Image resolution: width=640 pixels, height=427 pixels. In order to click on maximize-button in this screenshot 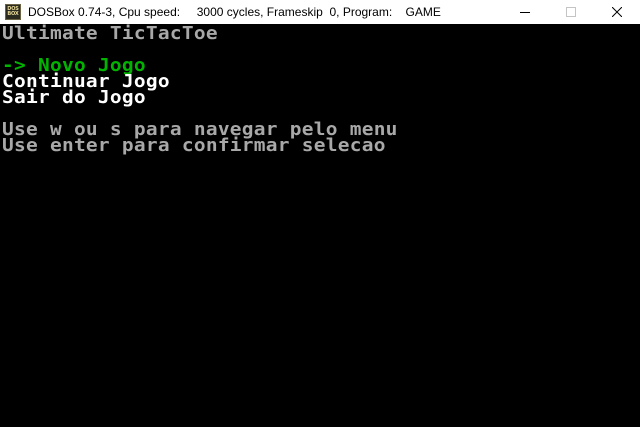, I will do `click(571, 12)`.